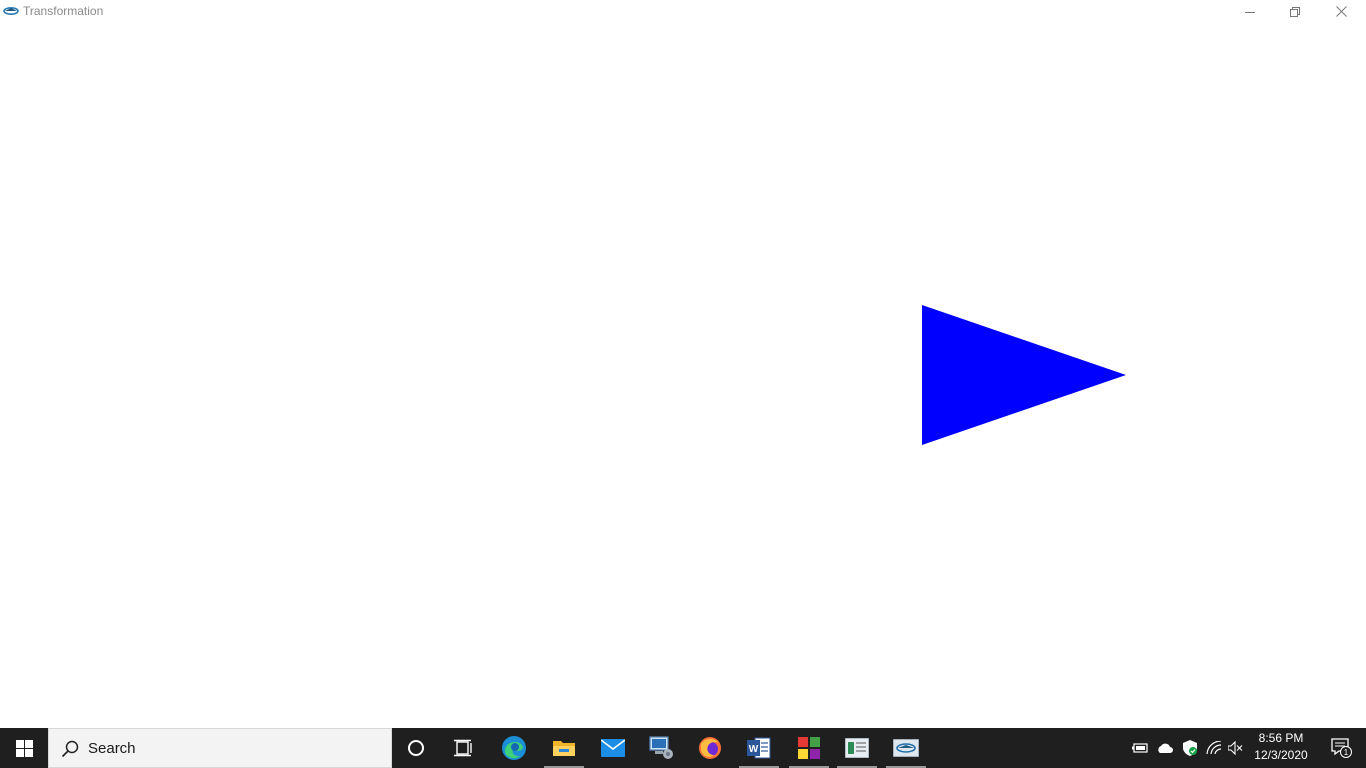  I want to click on notification-icon: 1, so click(1341, 748).